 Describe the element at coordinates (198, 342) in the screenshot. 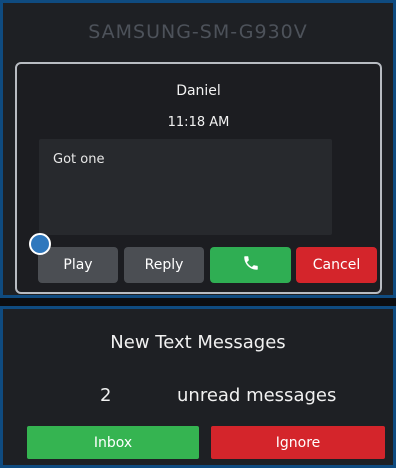

I see `unread-panel-title: New Text Messages` at that location.